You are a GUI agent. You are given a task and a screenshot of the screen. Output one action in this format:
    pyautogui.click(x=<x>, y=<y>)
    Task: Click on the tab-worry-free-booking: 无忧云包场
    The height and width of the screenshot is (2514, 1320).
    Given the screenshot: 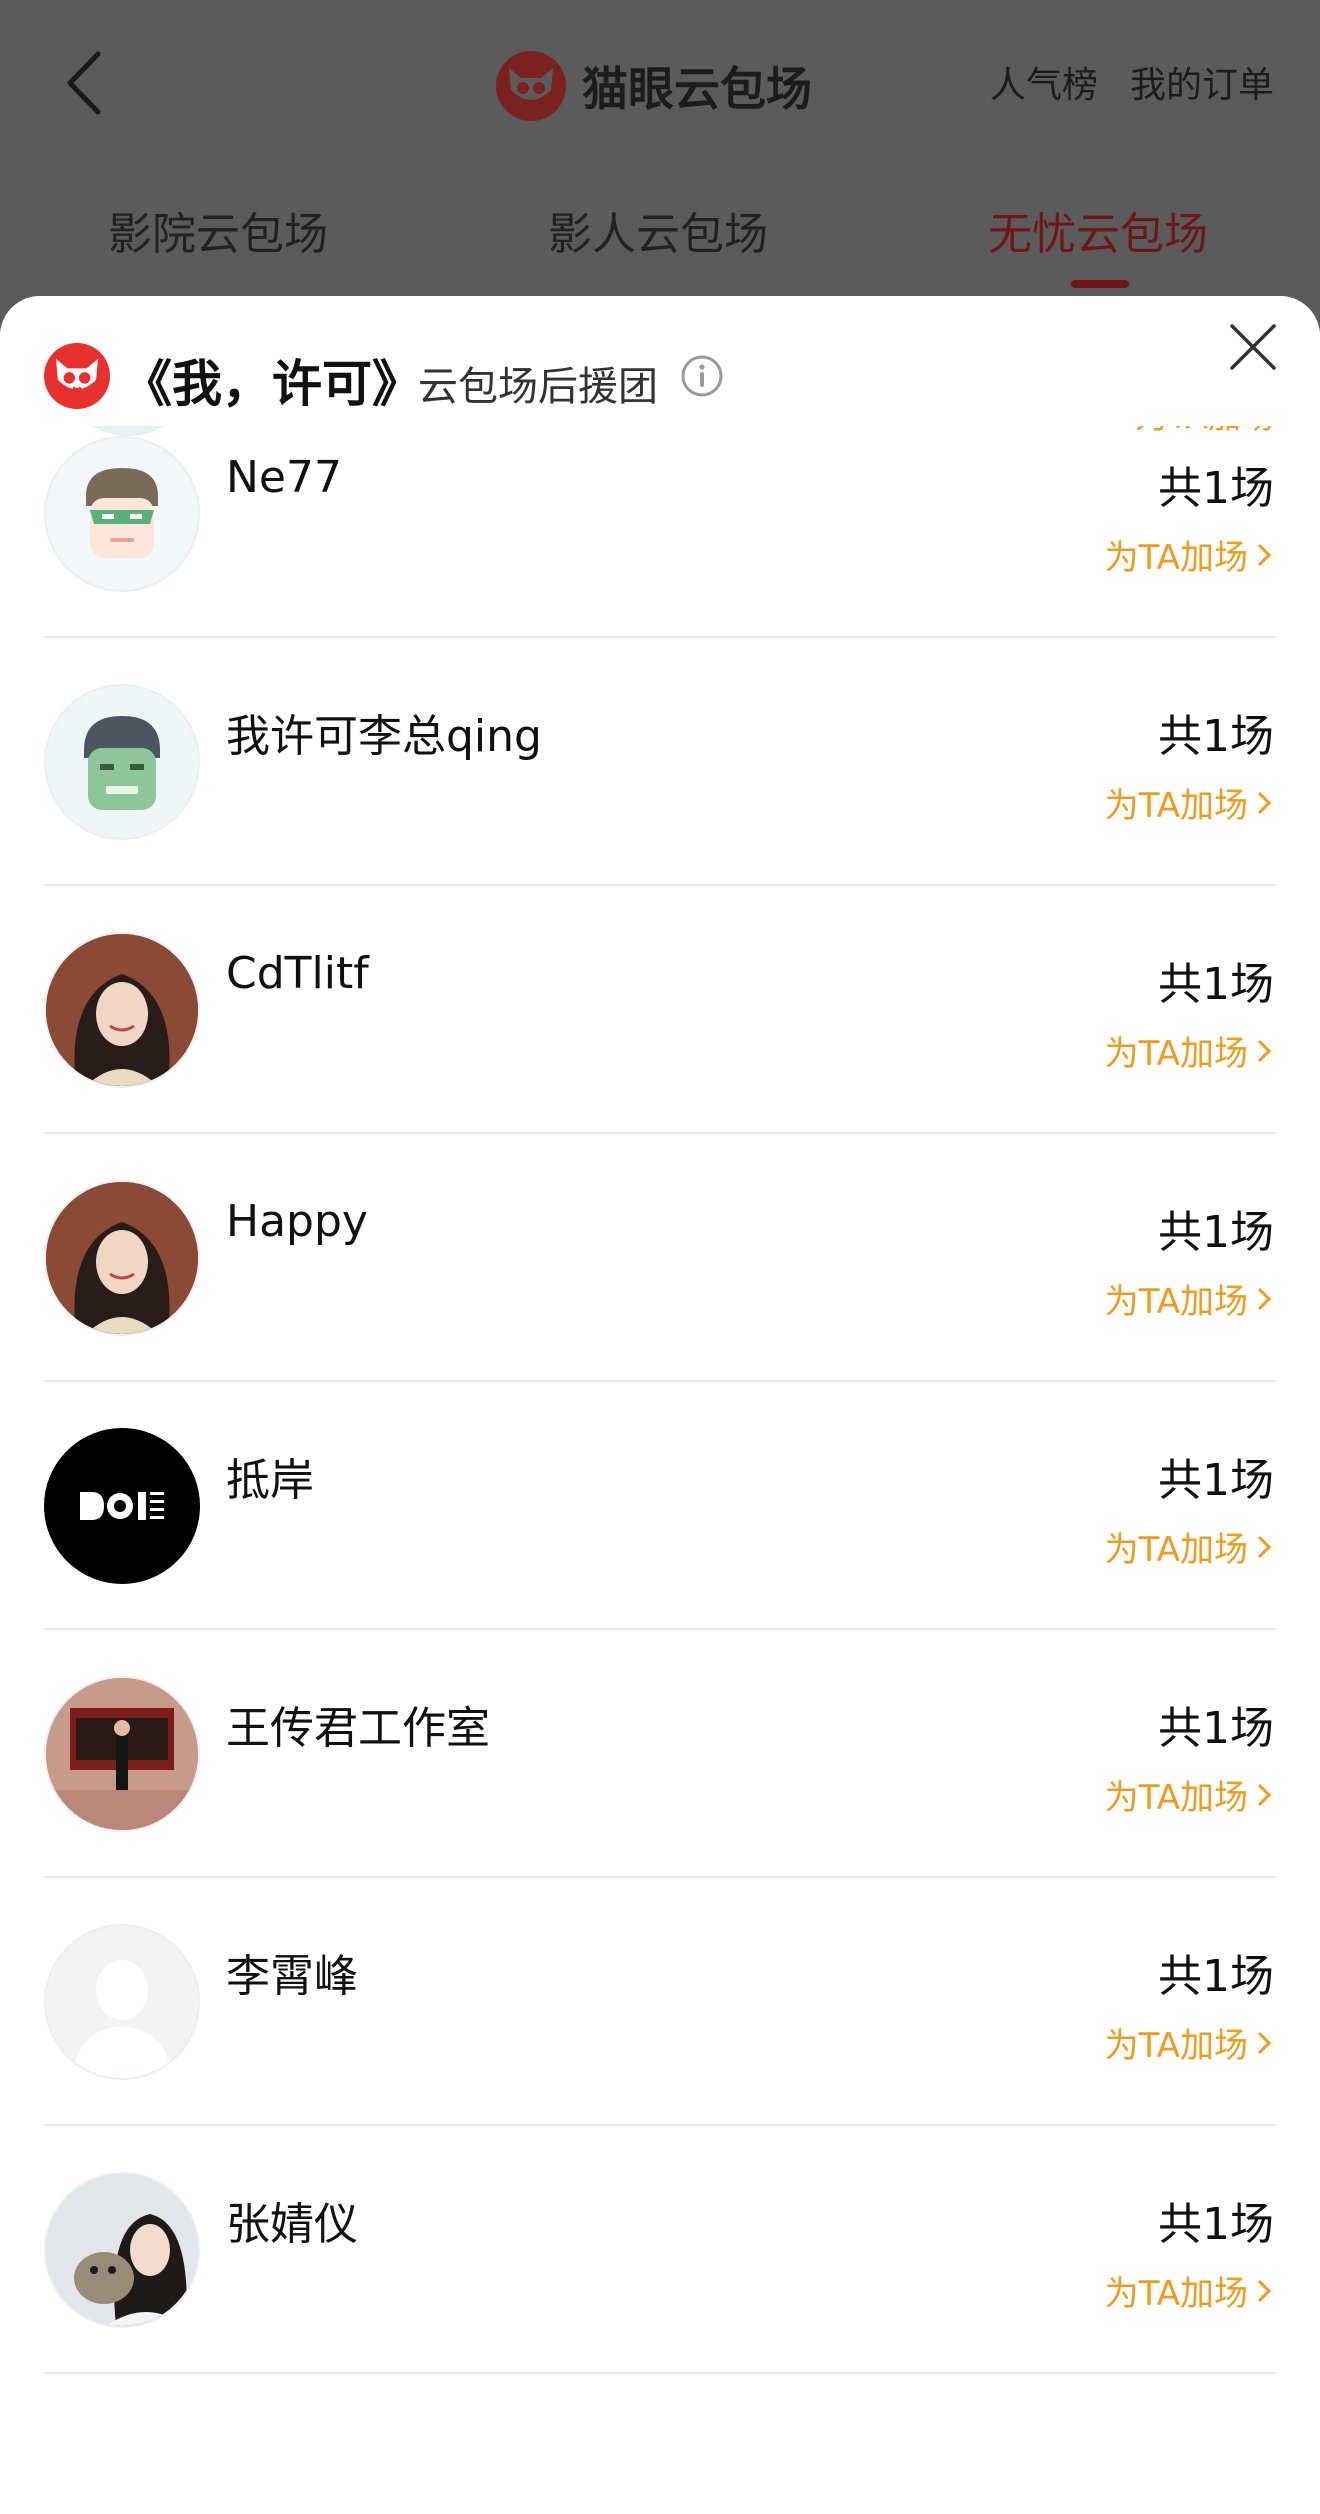 What is the action you would take?
    pyautogui.click(x=1098, y=230)
    